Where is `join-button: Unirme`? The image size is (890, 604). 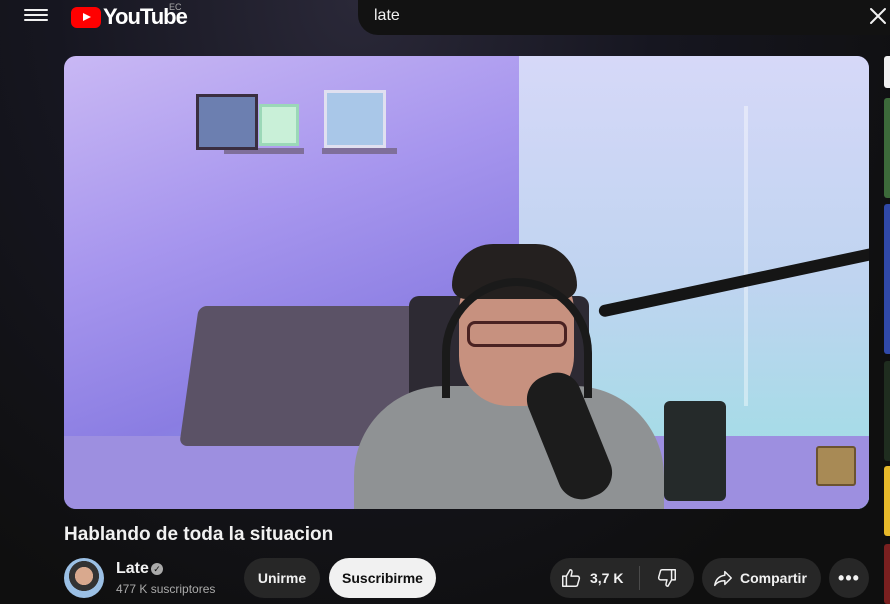
join-button: Unirme is located at coordinates (282, 578).